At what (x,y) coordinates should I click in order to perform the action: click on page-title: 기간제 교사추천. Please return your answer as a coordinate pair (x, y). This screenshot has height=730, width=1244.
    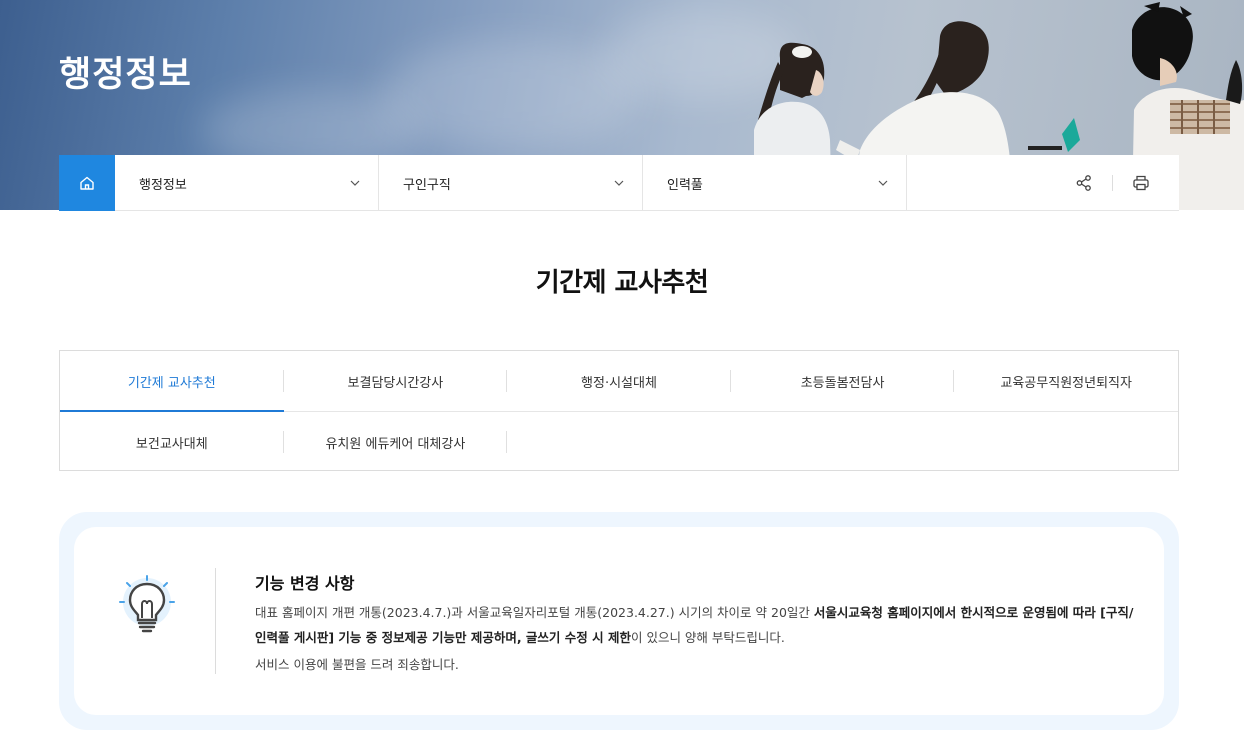
    Looking at the image, I should click on (622, 283).